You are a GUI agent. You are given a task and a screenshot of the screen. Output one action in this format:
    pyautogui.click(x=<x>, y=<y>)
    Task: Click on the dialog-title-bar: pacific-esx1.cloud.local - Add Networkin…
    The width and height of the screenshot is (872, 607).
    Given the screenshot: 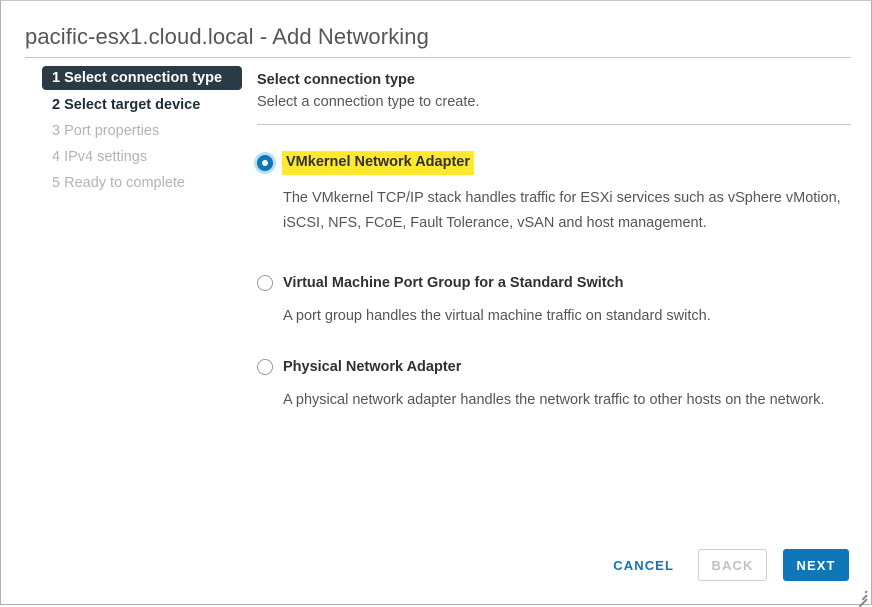 What is the action you would take?
    pyautogui.click(x=438, y=41)
    